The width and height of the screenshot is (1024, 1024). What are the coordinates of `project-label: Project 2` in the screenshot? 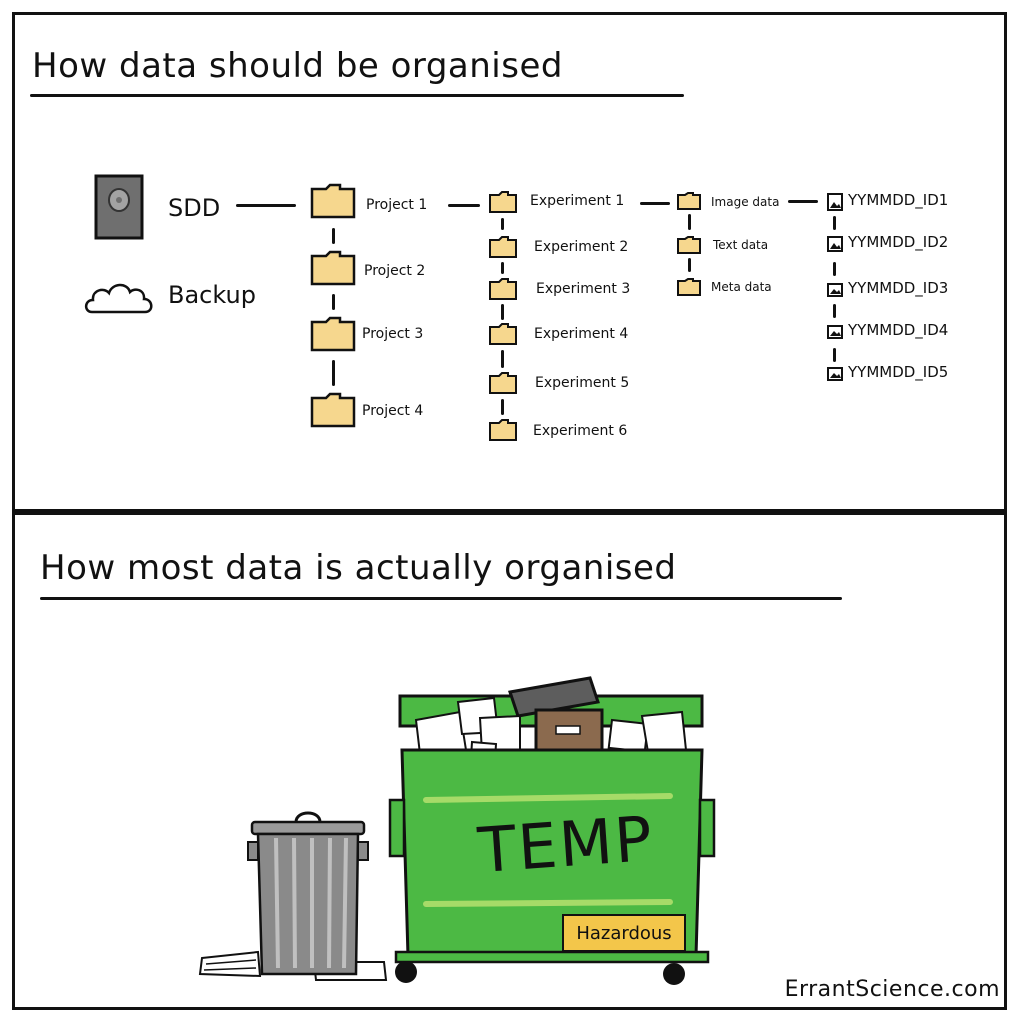 It's located at (395, 271).